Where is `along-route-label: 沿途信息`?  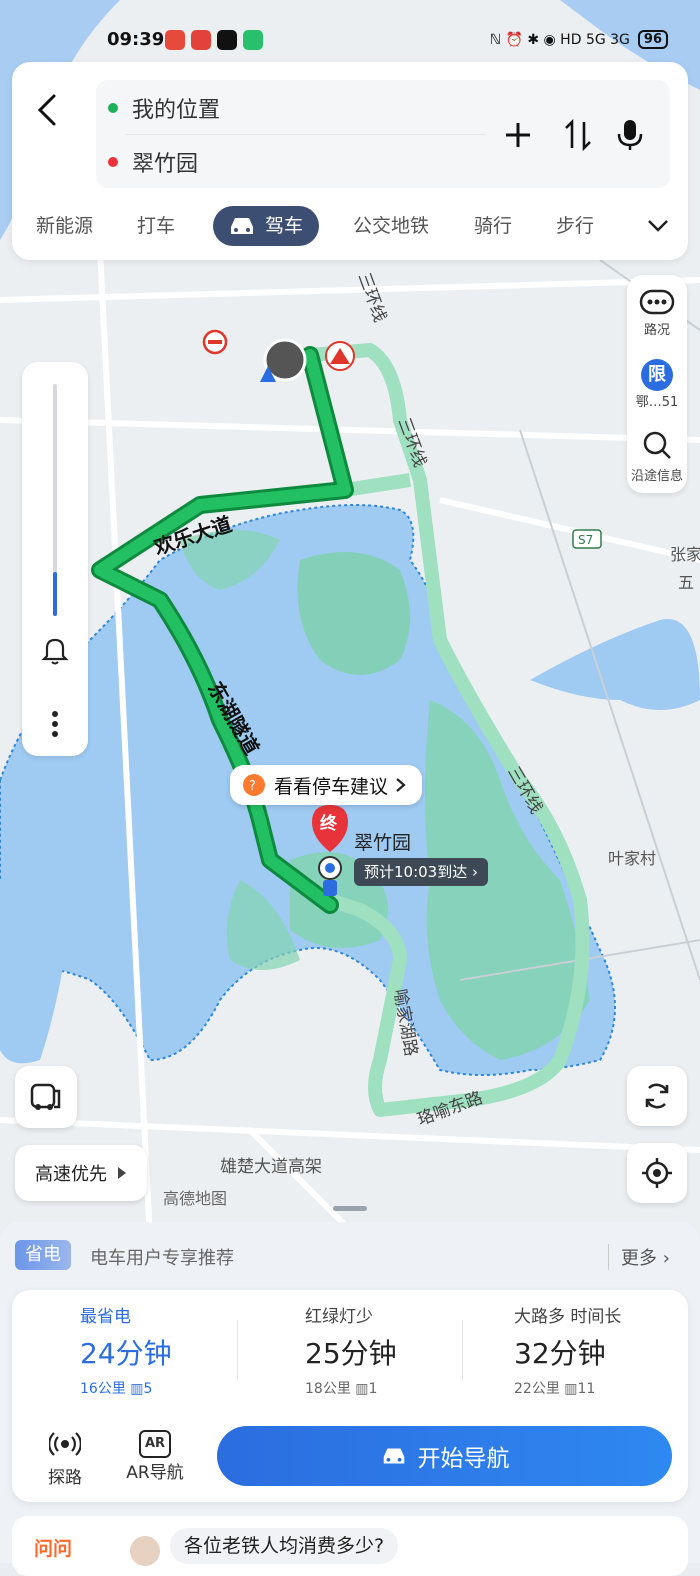
along-route-label: 沿途信息 is located at coordinates (656, 476).